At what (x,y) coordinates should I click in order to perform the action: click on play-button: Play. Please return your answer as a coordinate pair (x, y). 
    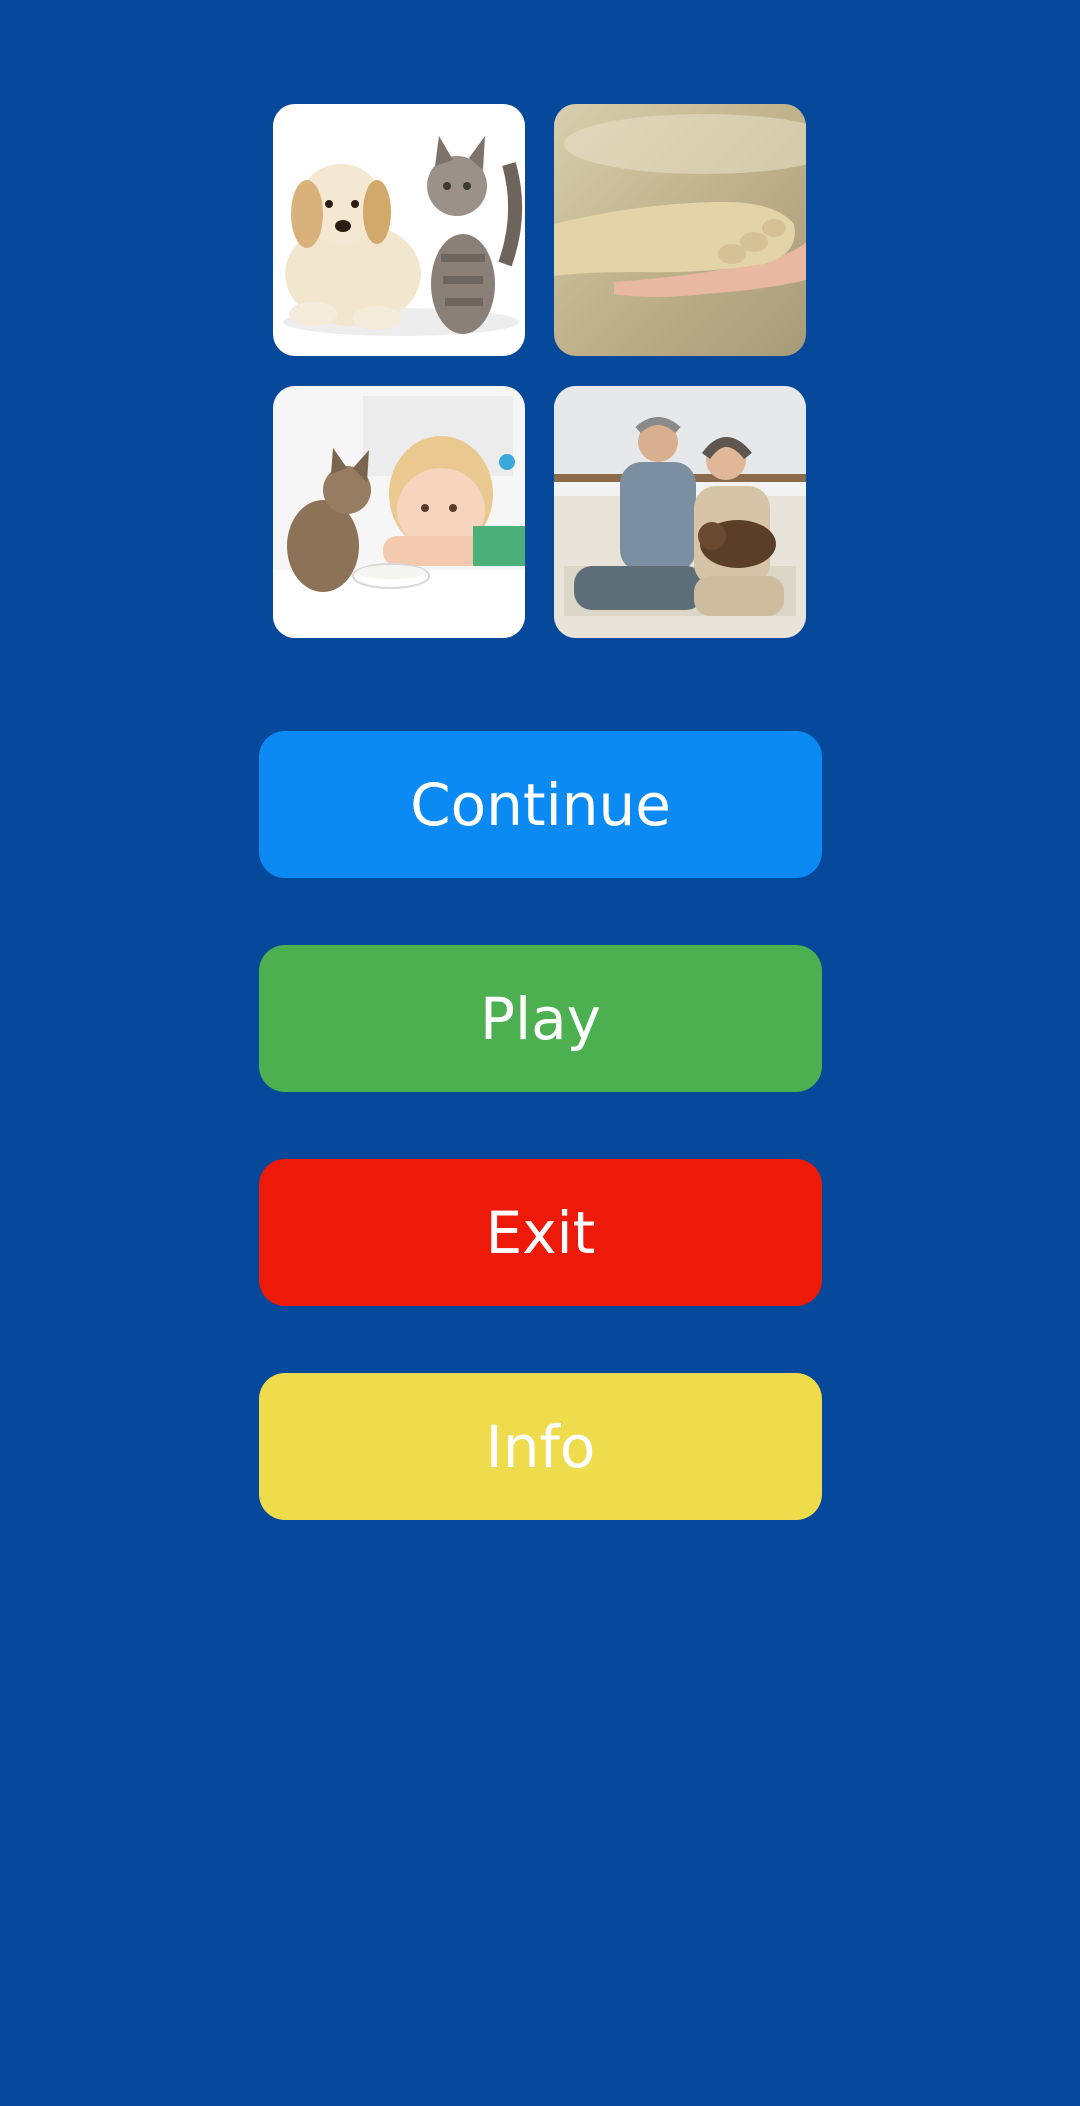
    Looking at the image, I should click on (540, 1018).